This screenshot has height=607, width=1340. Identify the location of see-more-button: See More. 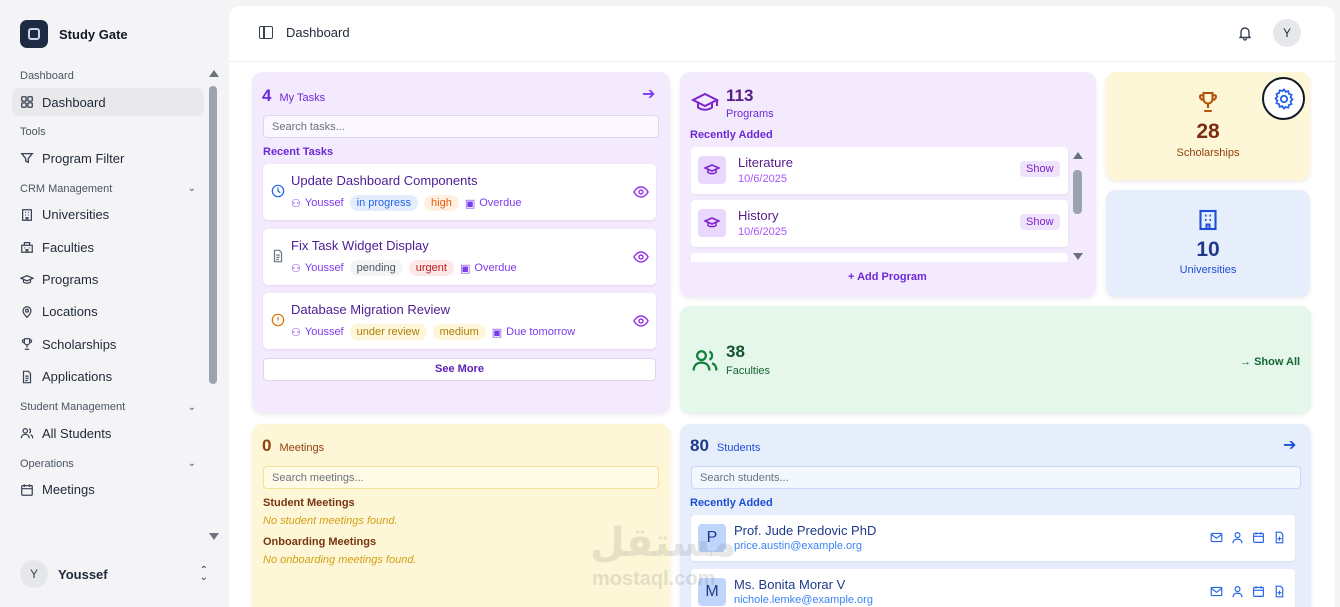
(459, 369).